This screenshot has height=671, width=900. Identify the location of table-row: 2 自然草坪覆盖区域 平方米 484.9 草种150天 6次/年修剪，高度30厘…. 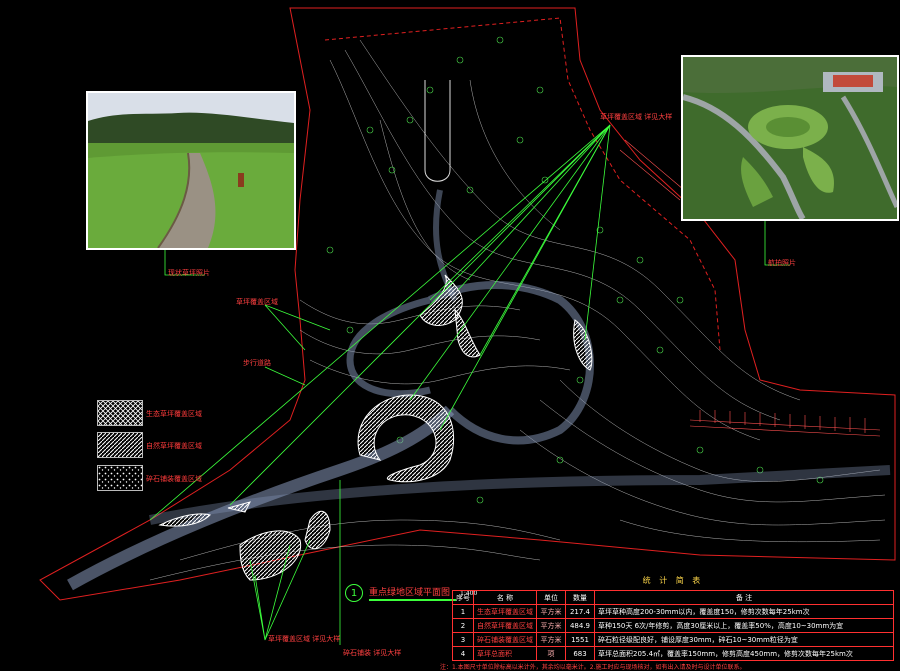
(673, 625).